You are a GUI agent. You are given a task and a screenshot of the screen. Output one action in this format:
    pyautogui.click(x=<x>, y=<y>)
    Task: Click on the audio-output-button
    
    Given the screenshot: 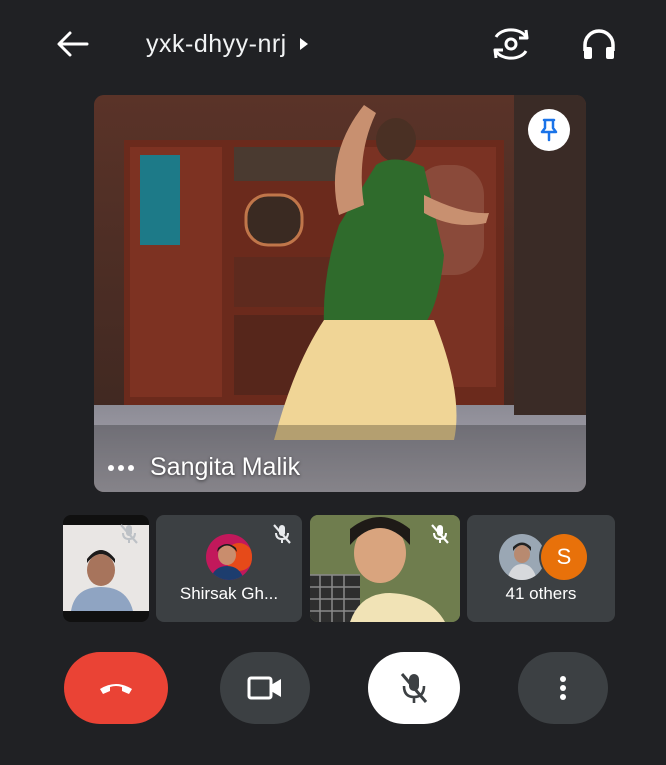 What is the action you would take?
    pyautogui.click(x=599, y=44)
    